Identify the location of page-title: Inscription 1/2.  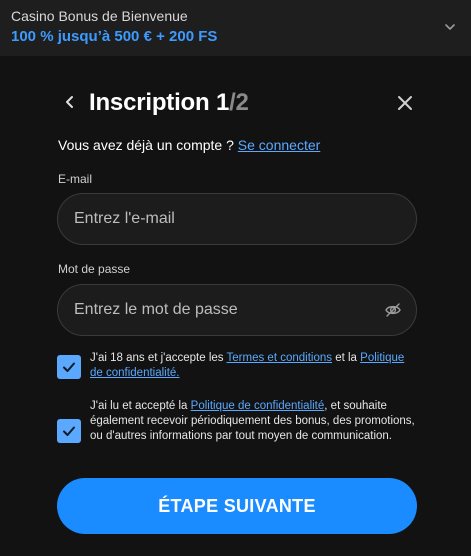
(169, 103).